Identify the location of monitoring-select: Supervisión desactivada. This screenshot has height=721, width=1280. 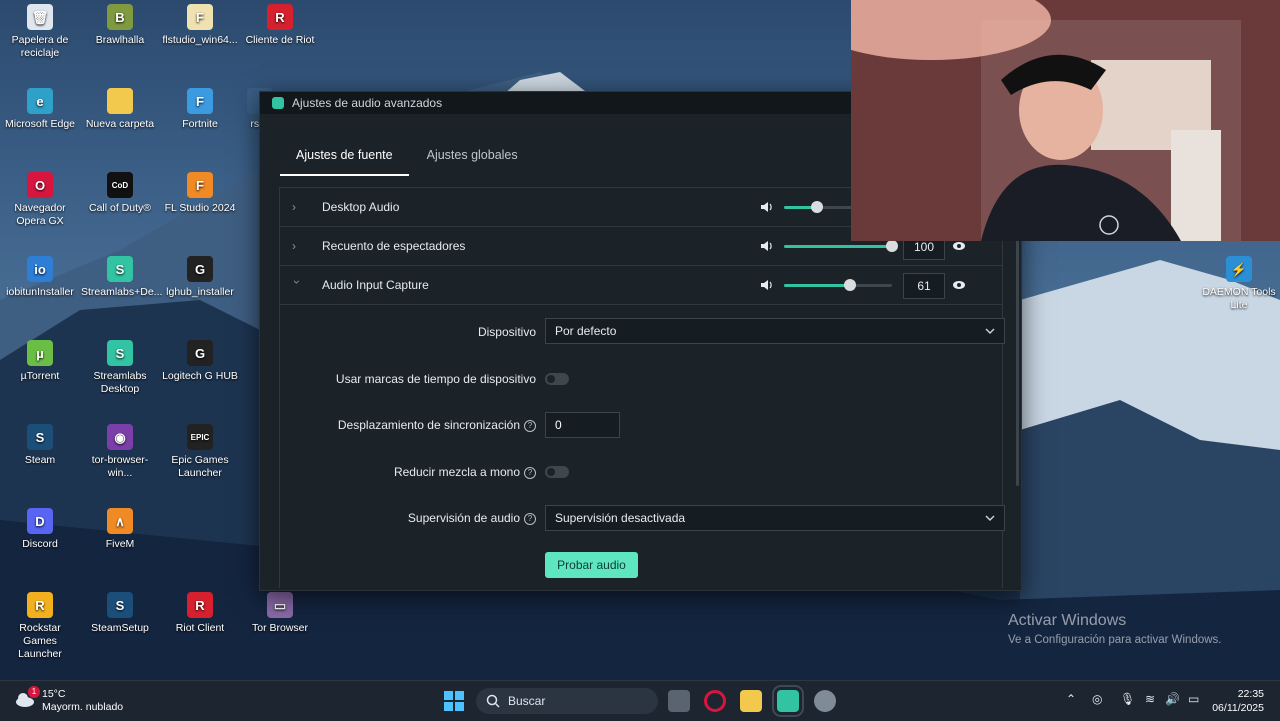
(775, 518).